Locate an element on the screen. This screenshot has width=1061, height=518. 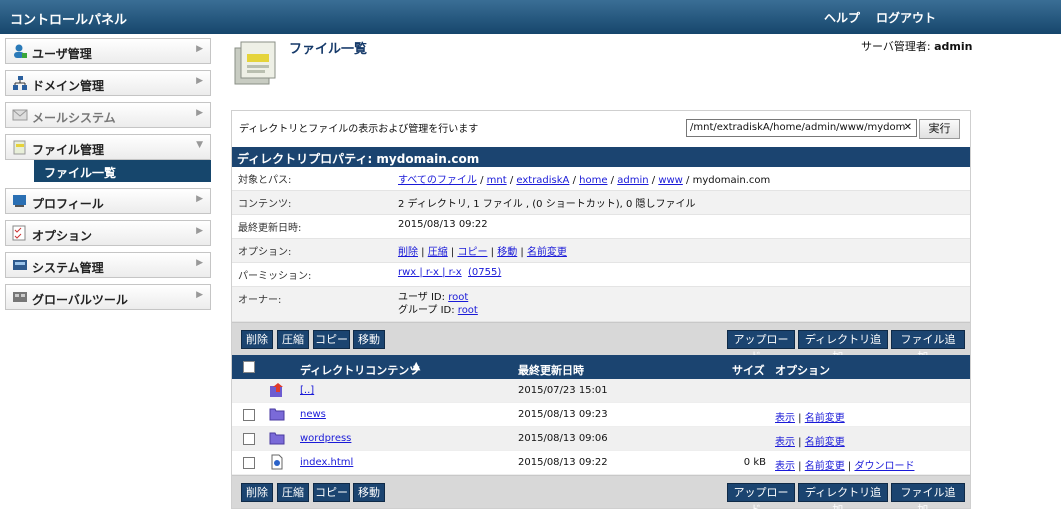
path-link-www: www is located at coordinates (670, 180).